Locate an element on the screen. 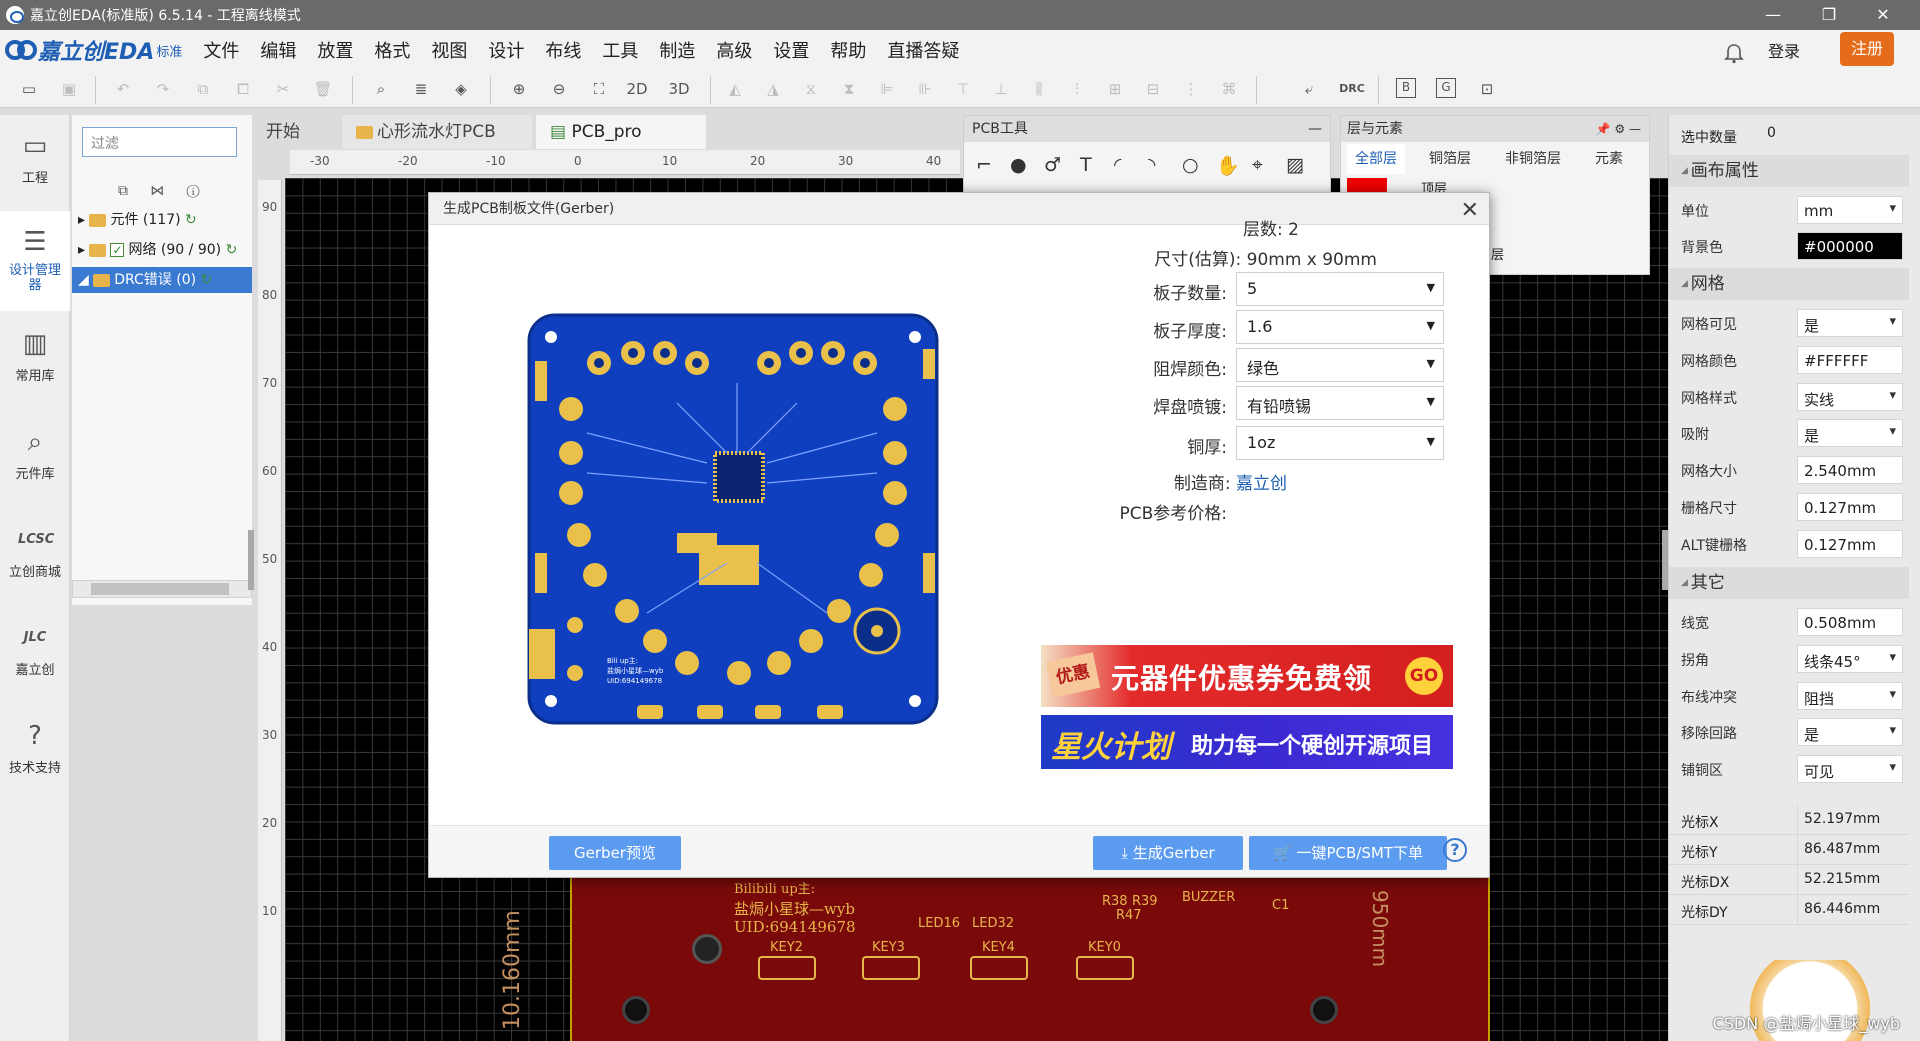 The height and width of the screenshot is (1041, 1920). tree-item-drc: ◢ DRC错误 (0) ↻ is located at coordinates (162, 280).